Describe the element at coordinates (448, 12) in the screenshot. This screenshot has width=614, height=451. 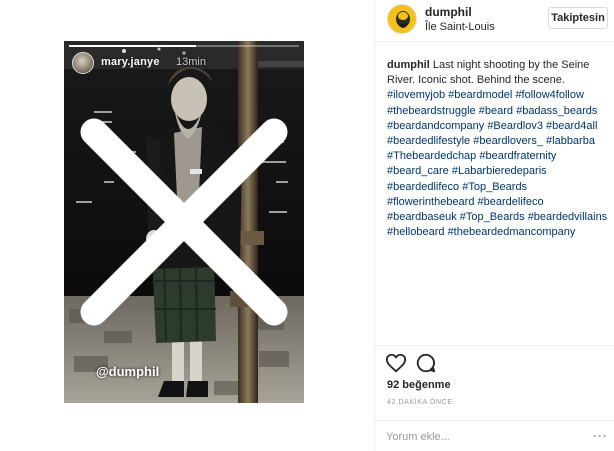
I see `post-owner-username: dumphil` at that location.